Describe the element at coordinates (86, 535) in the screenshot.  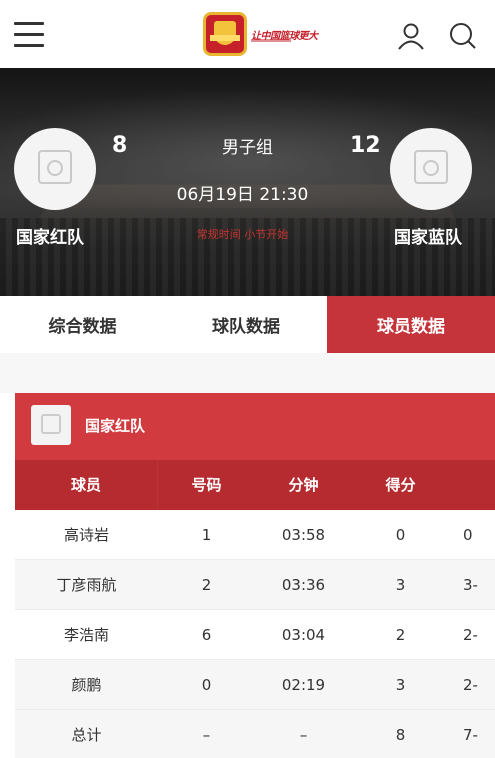
I see `player-name: 高诗岩` at that location.